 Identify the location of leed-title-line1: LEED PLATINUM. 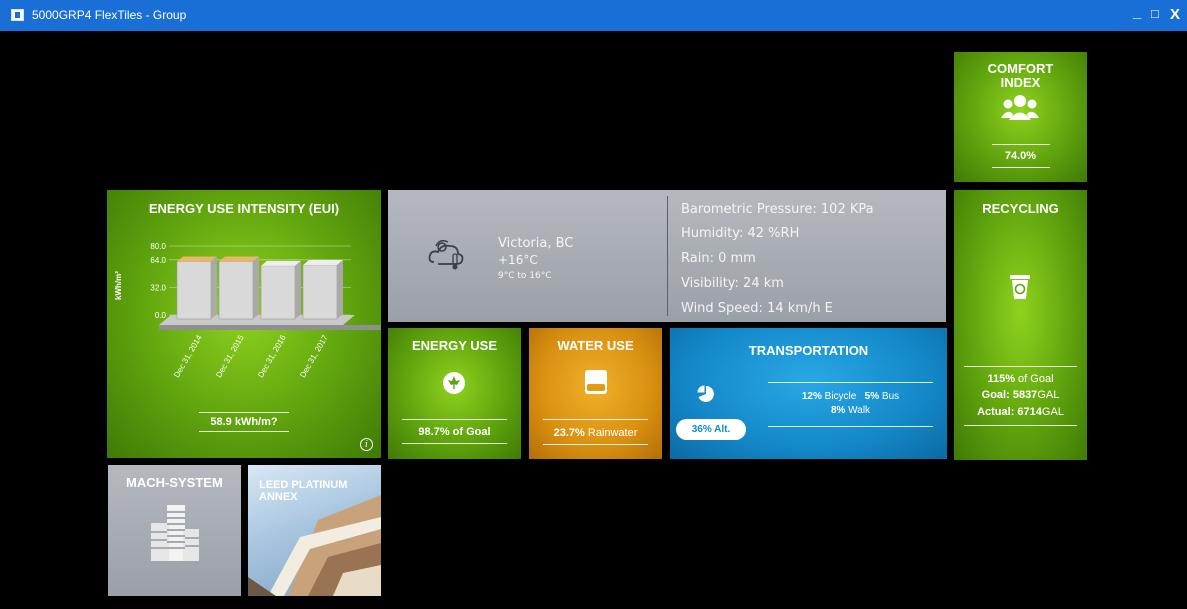
(303, 485).